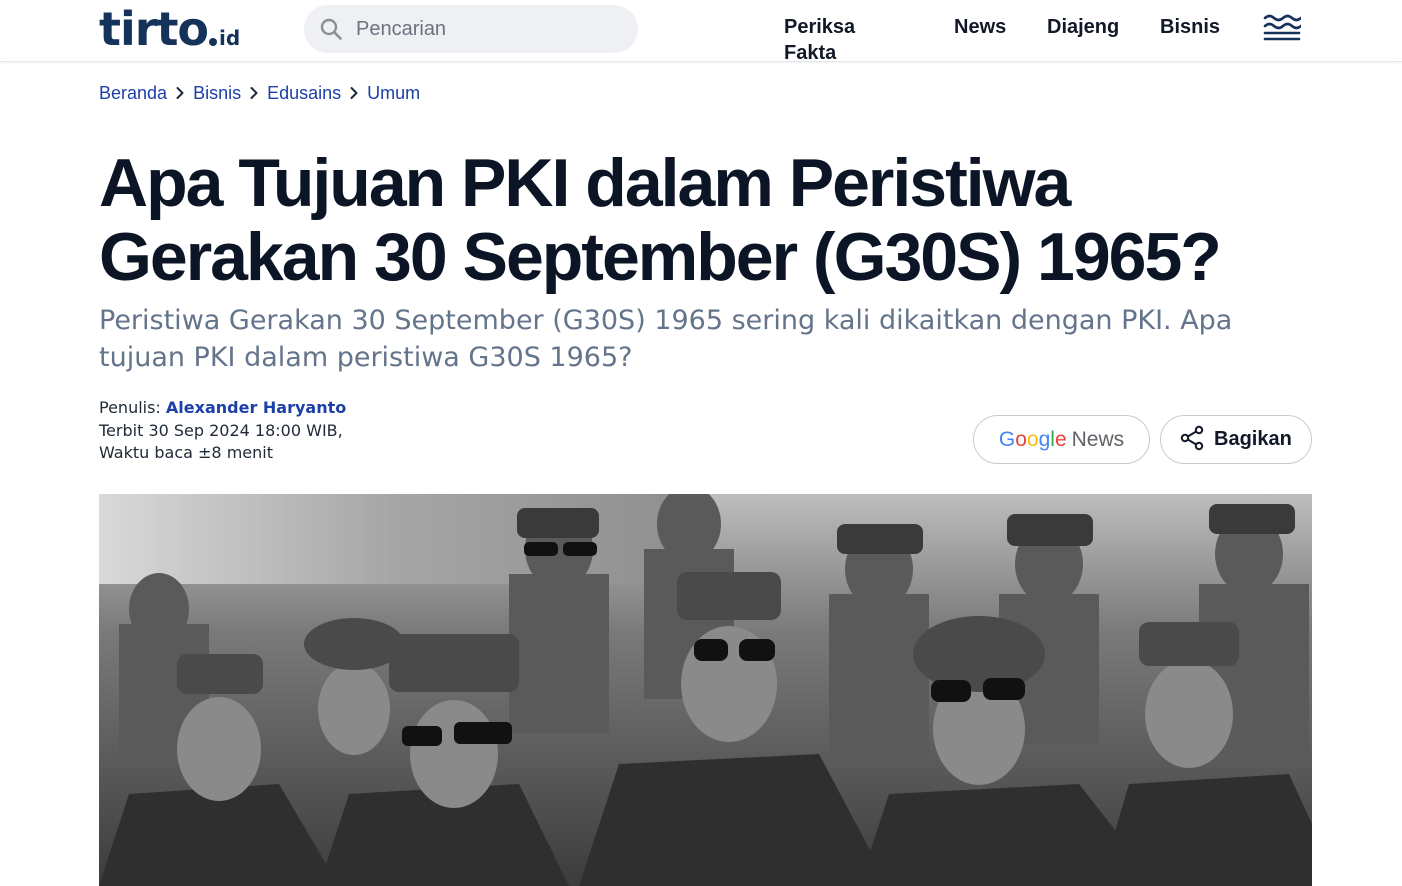 The height and width of the screenshot is (886, 1402). What do you see at coordinates (1190, 27) in the screenshot?
I see `nav-item-bisnis: Bisnis` at bounding box center [1190, 27].